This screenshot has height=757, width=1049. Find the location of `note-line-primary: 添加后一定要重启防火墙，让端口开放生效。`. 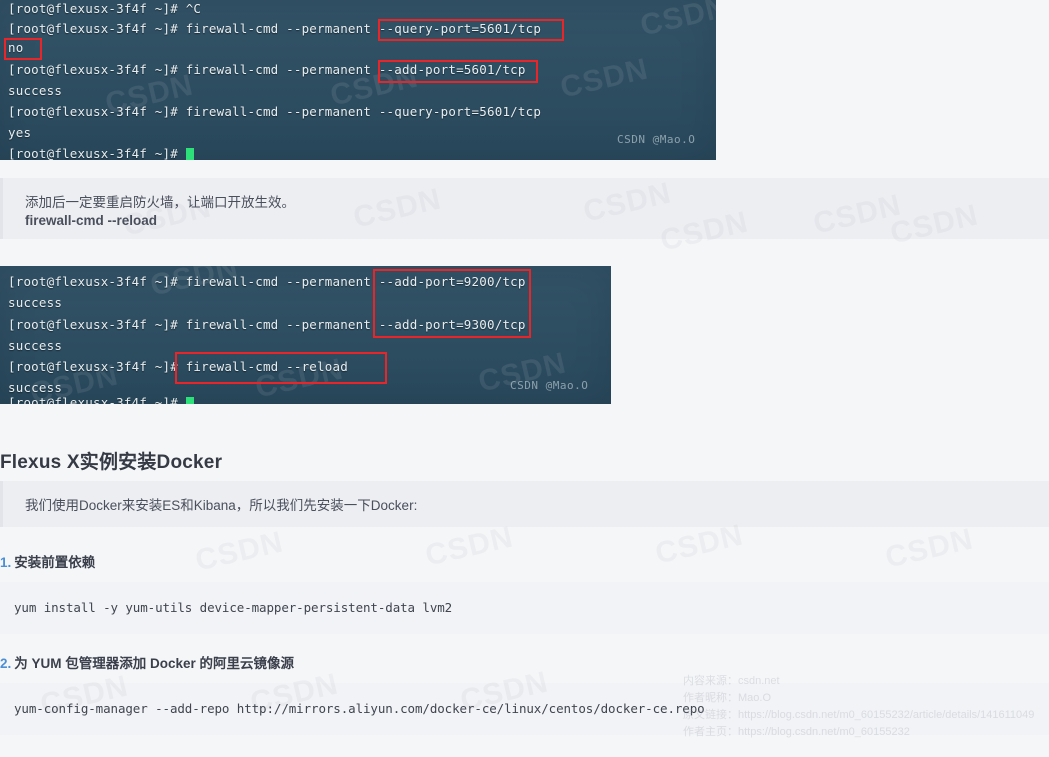

note-line-primary: 添加后一定要重启防火墙，让端口开放生效。 is located at coordinates (160, 202).